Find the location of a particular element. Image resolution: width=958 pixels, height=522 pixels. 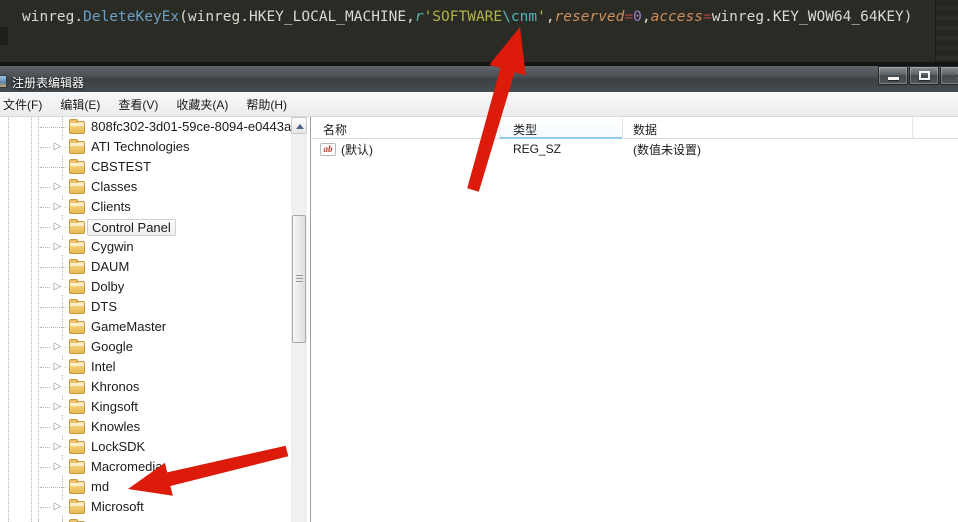

menu-view: 查看(V) is located at coordinates (138, 105).